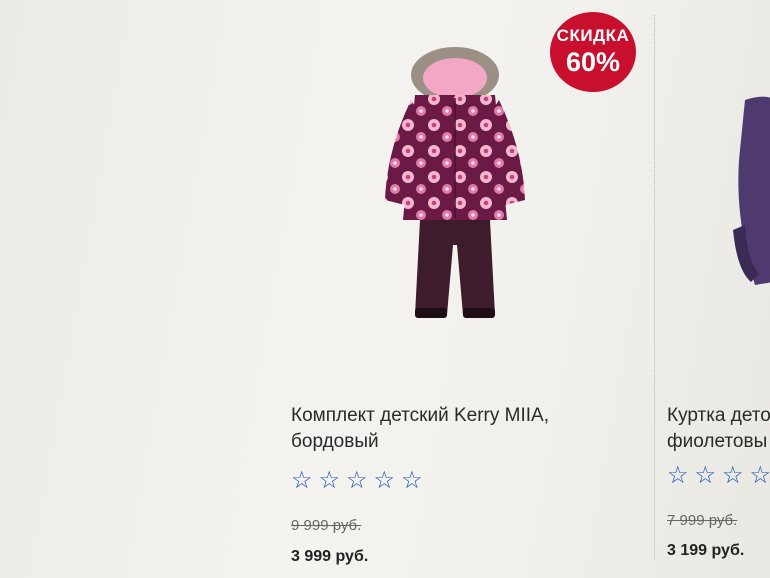  I want to click on product-title-line1: Комплект детский Kerry MIIA,, so click(420, 416).